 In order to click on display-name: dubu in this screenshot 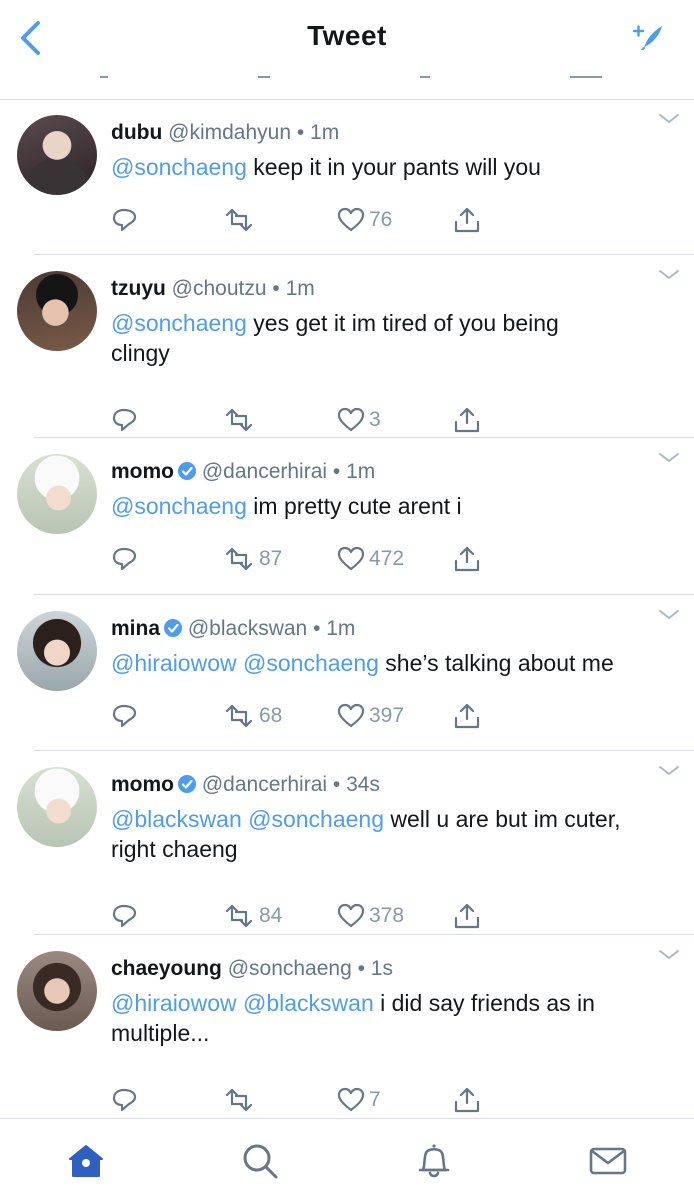, I will do `click(136, 132)`.